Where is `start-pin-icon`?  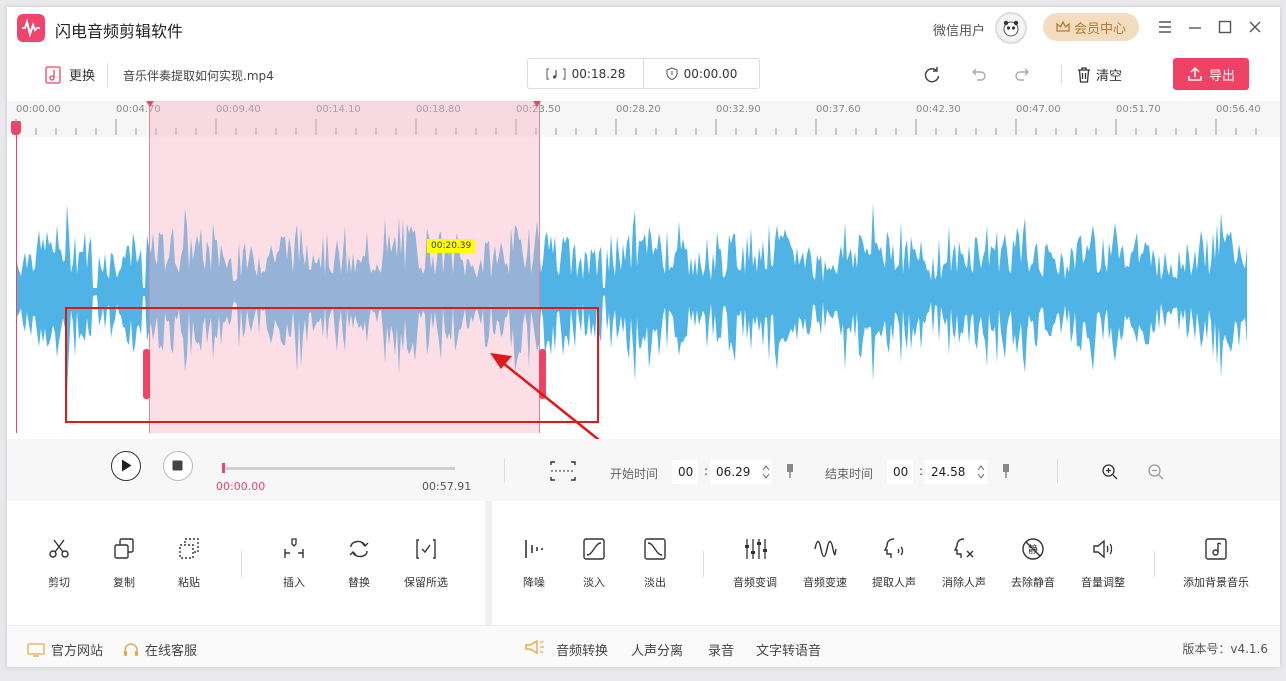 start-pin-icon is located at coordinates (790, 471).